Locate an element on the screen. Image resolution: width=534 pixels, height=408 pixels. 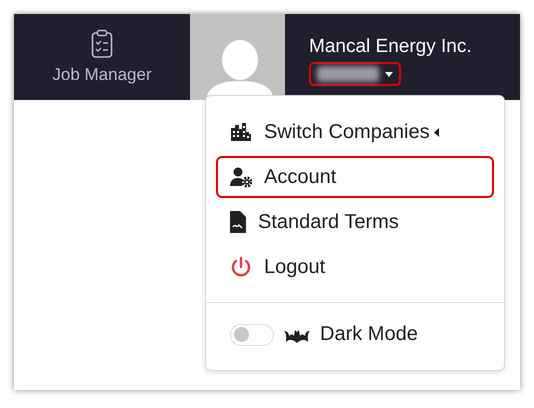
caret-icon is located at coordinates (389, 74).